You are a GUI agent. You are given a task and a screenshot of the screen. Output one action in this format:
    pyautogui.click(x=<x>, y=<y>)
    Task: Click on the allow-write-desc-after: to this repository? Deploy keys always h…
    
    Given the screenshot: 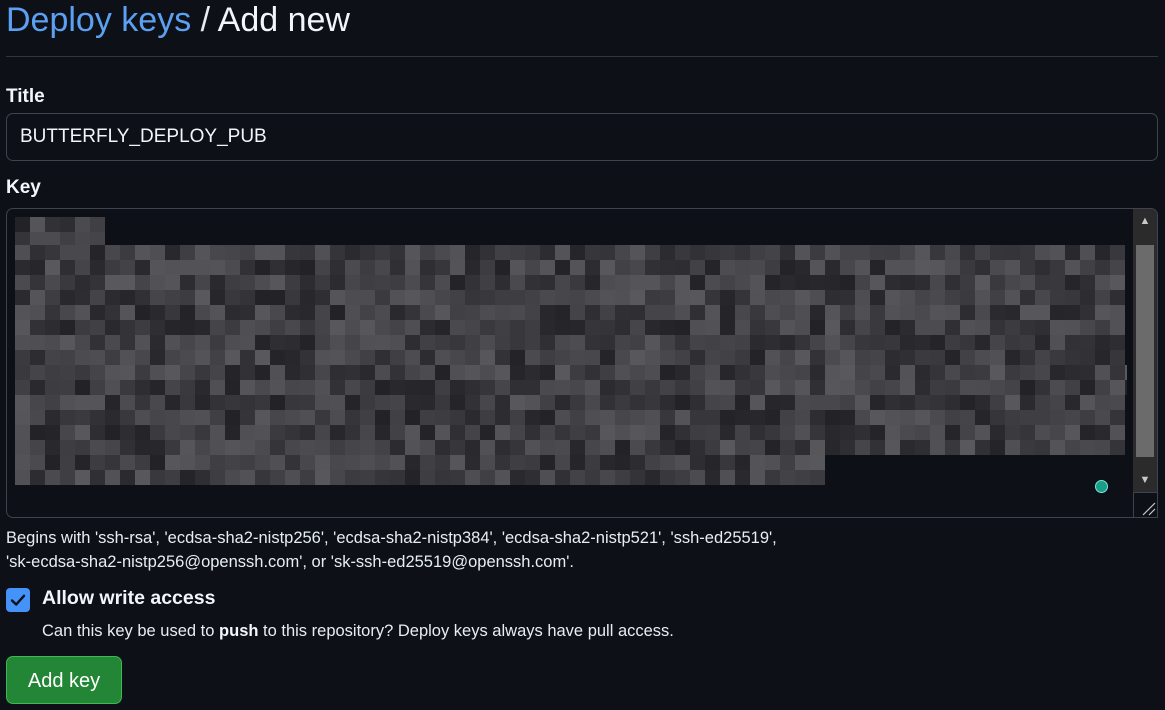 What is the action you would take?
    pyautogui.click(x=466, y=631)
    